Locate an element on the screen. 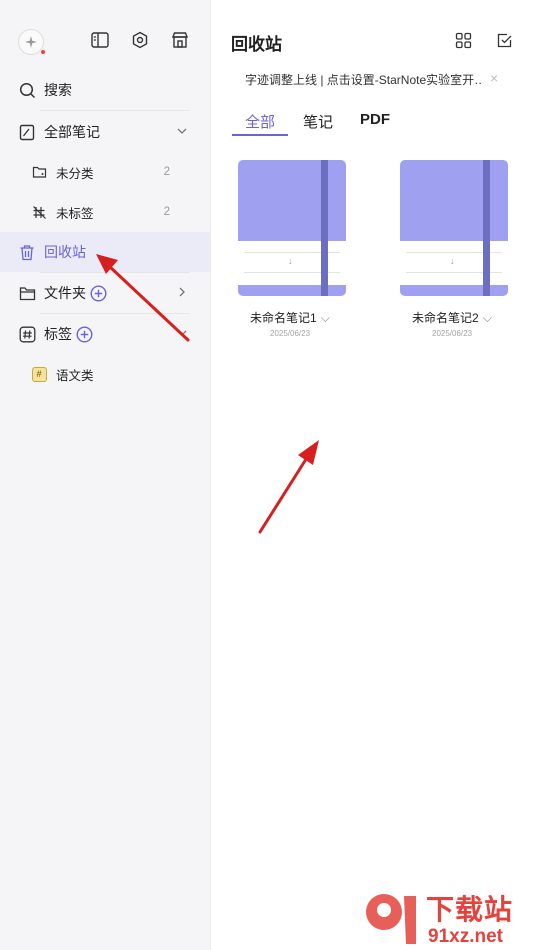 The image size is (534, 950). tag-badge-glyph: # is located at coordinates (39, 374).